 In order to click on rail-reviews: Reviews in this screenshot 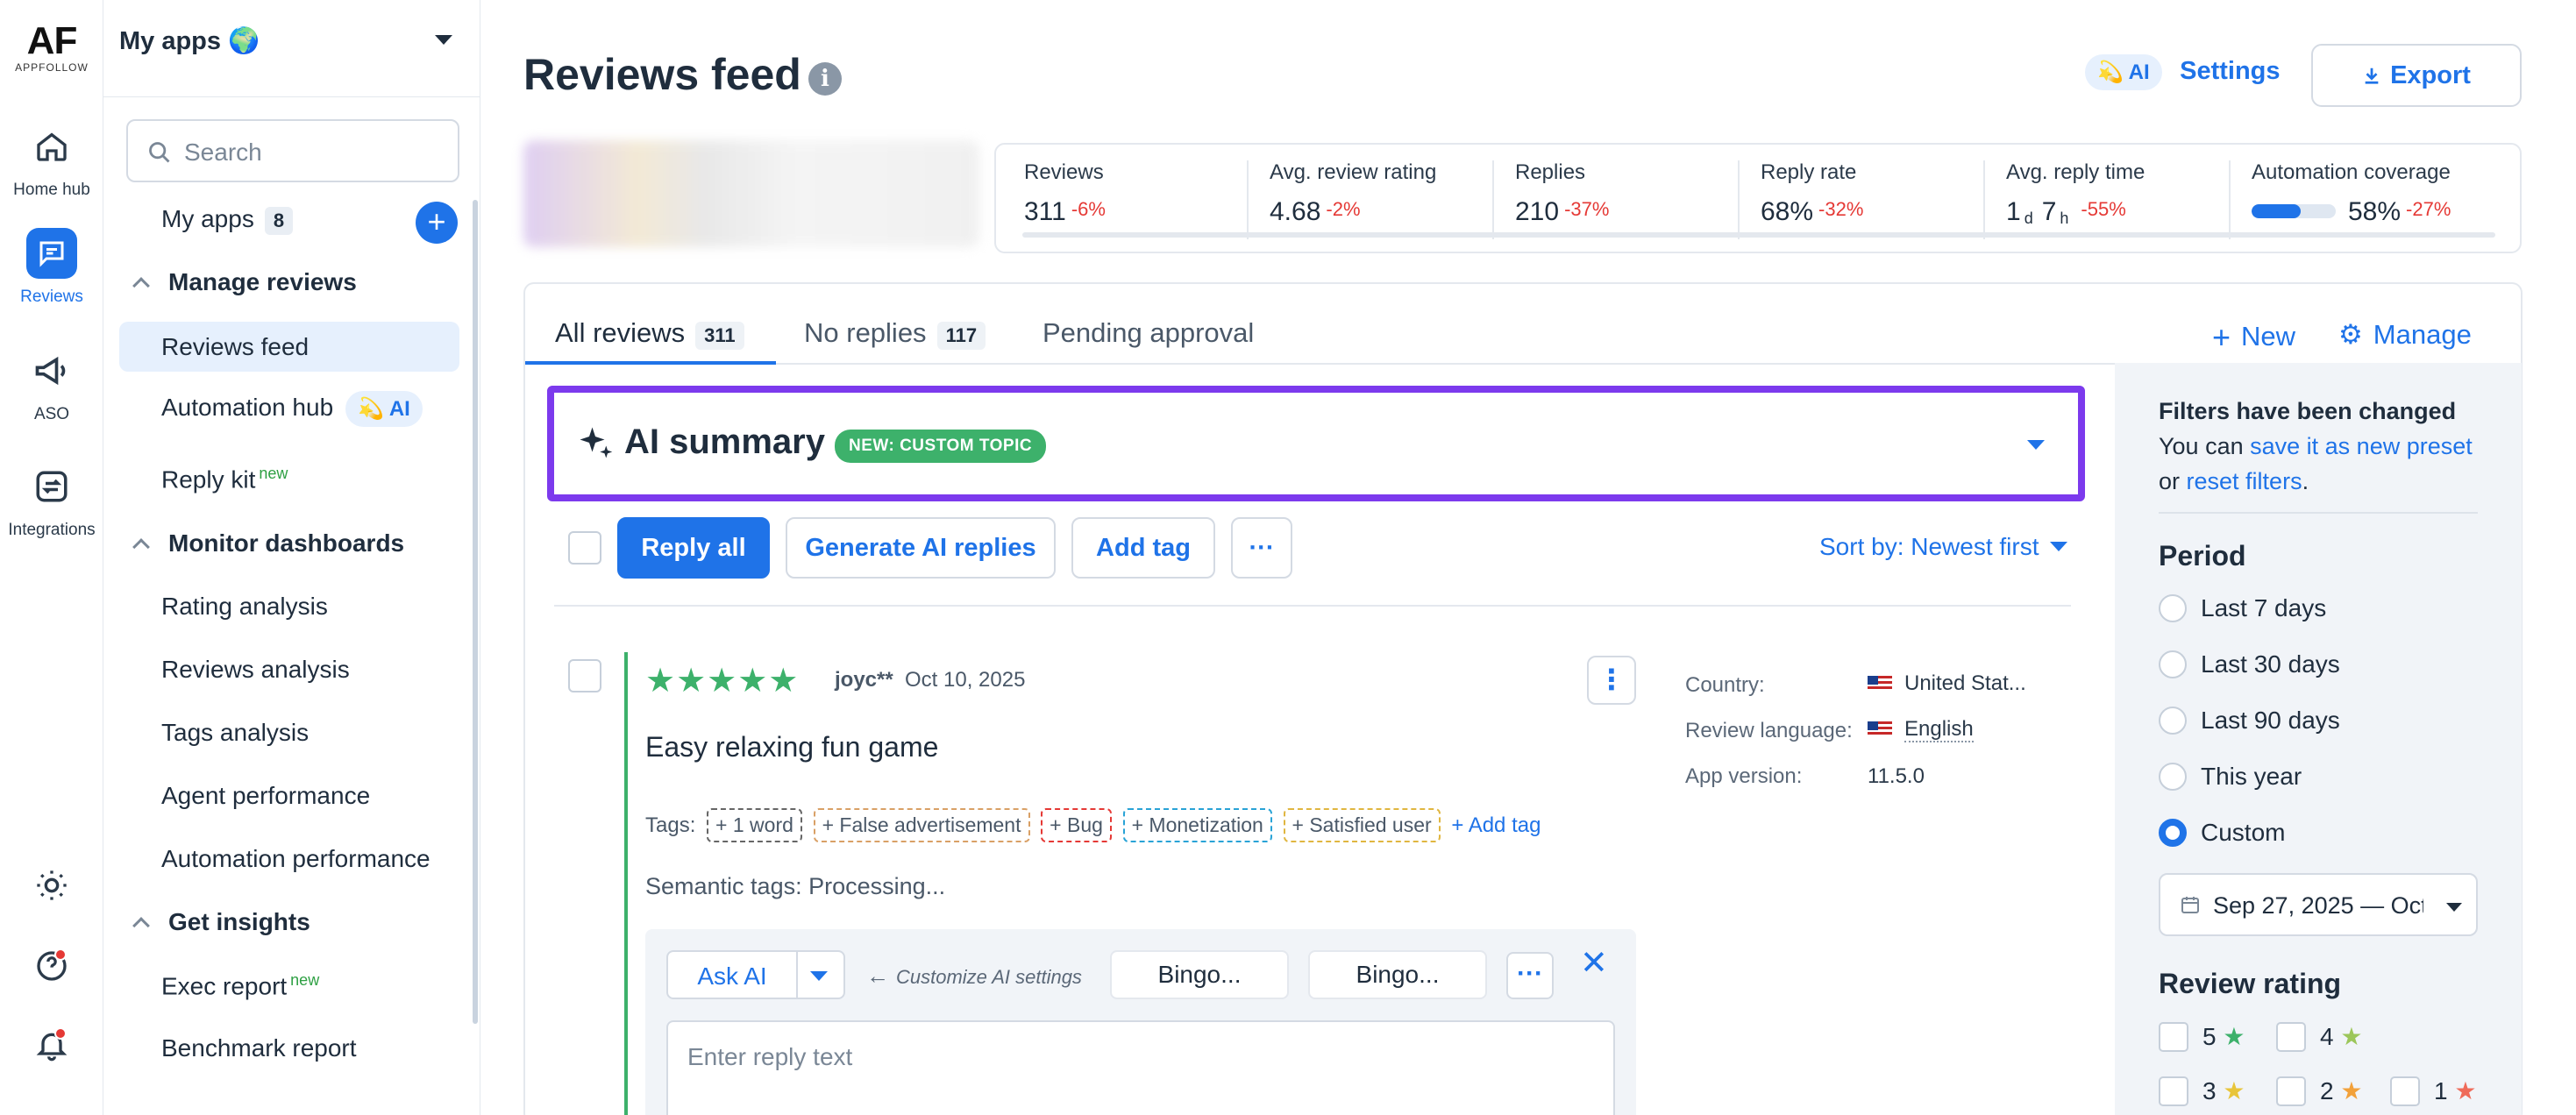, I will do `click(51, 267)`.